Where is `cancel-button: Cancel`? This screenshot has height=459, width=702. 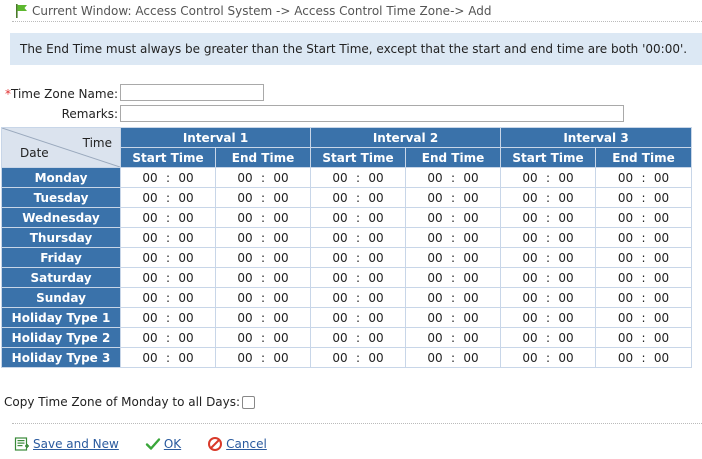
cancel-button: Cancel is located at coordinates (237, 444).